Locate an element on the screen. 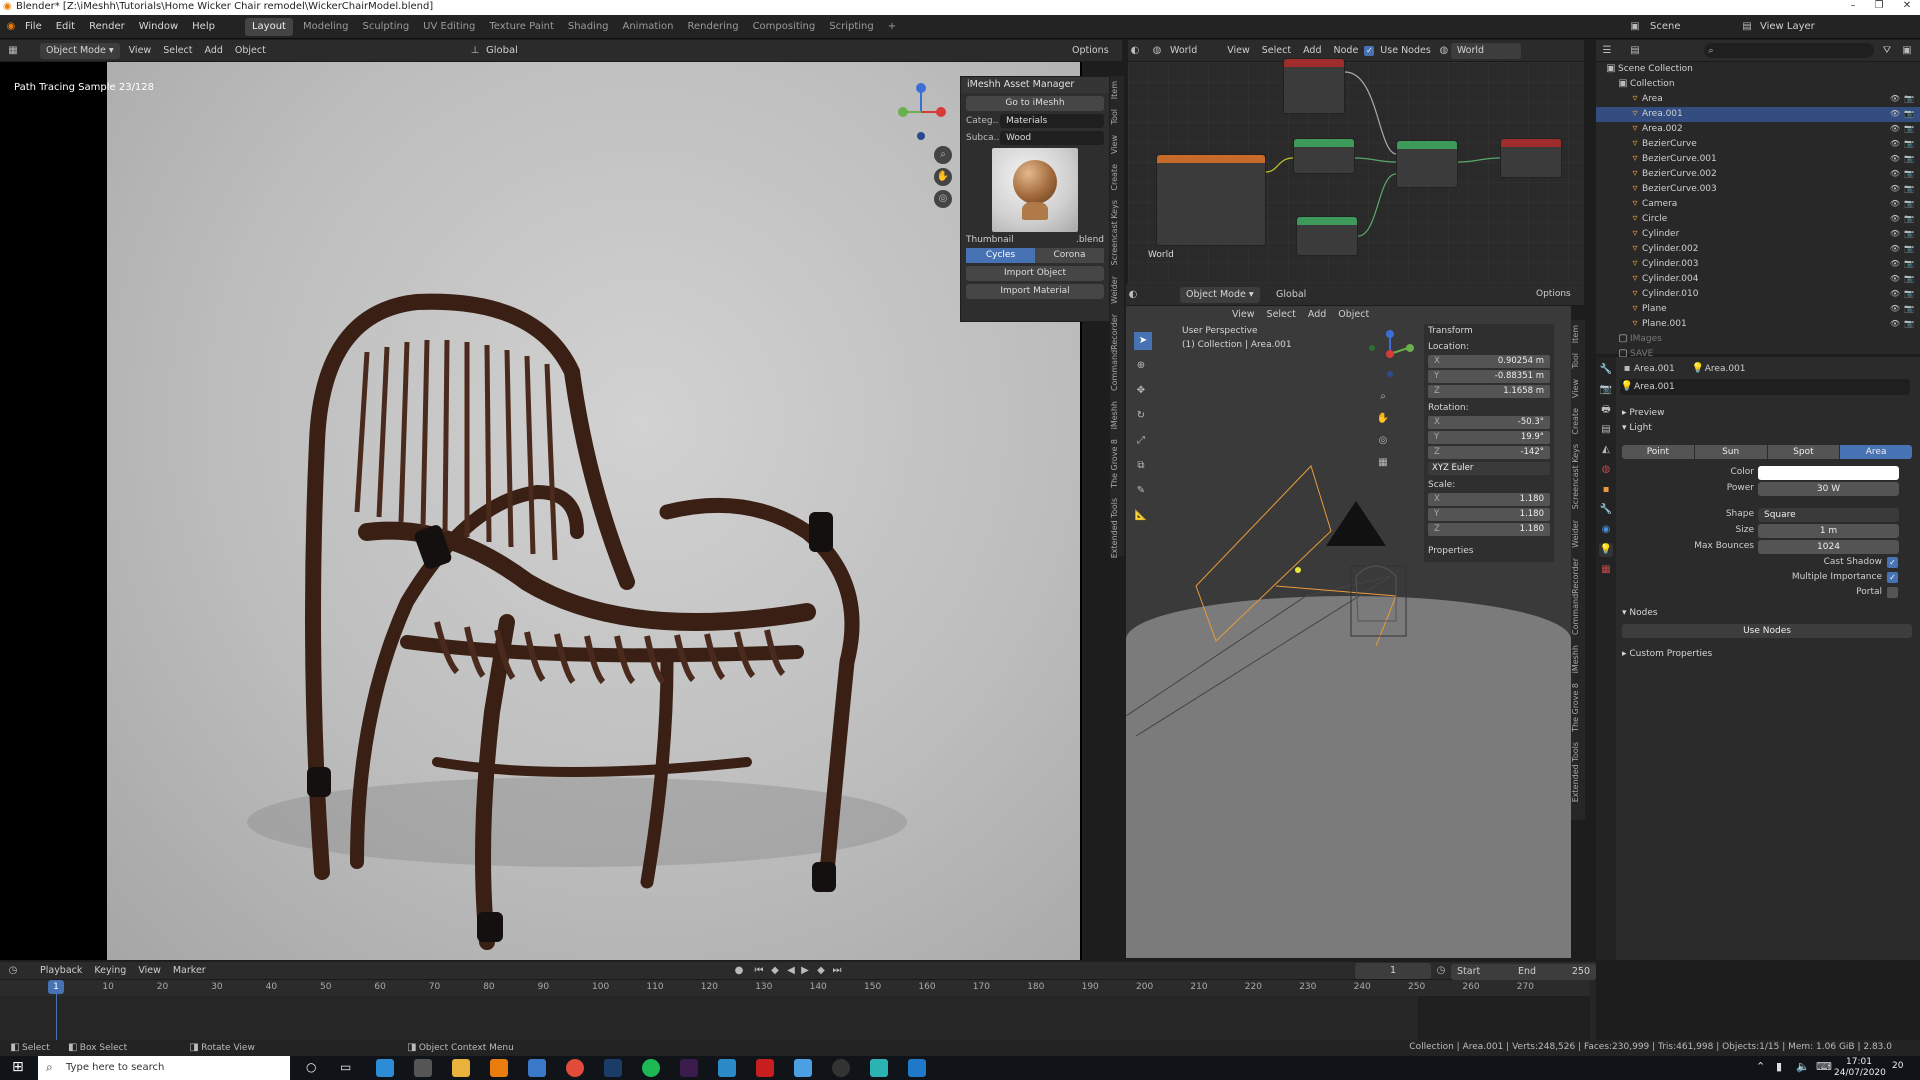 The width and height of the screenshot is (1920, 1080). right-menu-object: Object is located at coordinates (1353, 314).